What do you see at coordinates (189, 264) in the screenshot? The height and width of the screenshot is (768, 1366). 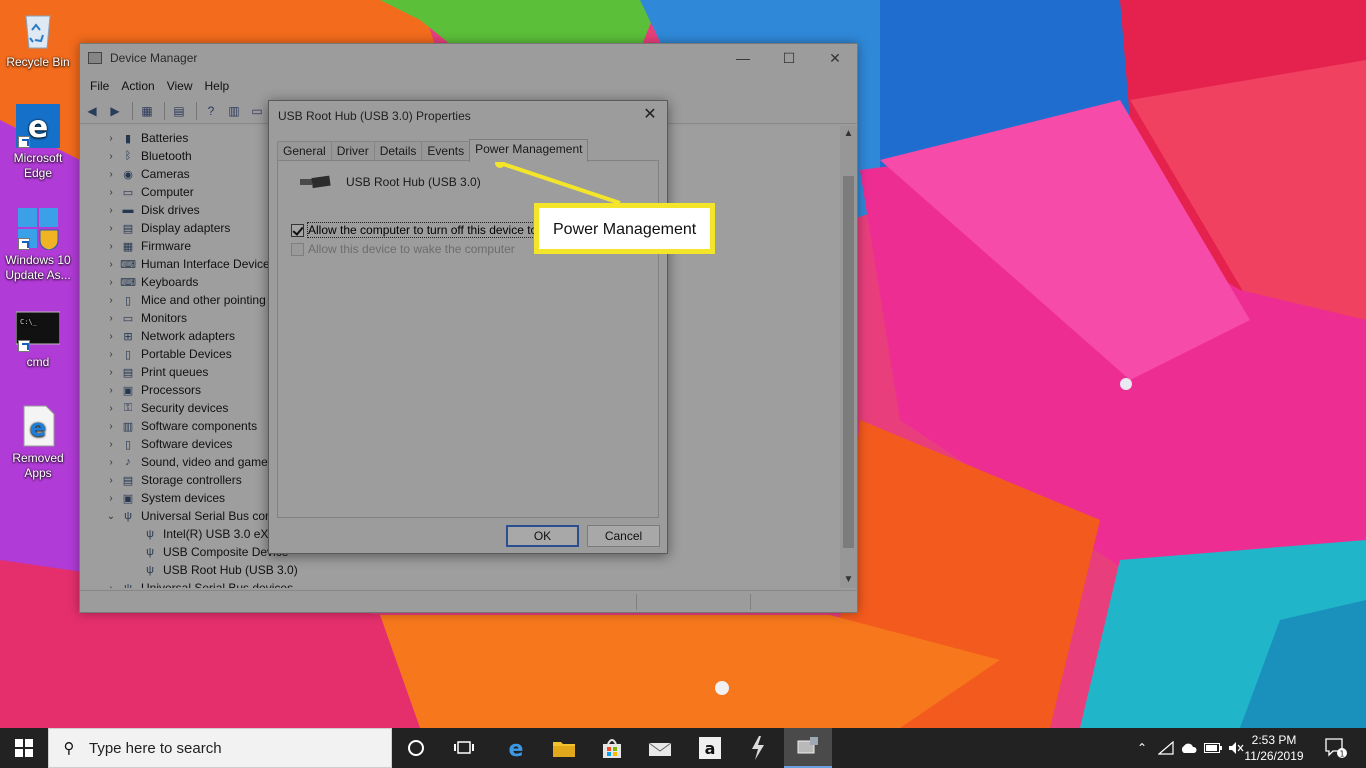 I see `tree-category: › ⌨ Human Interface Devices` at bounding box center [189, 264].